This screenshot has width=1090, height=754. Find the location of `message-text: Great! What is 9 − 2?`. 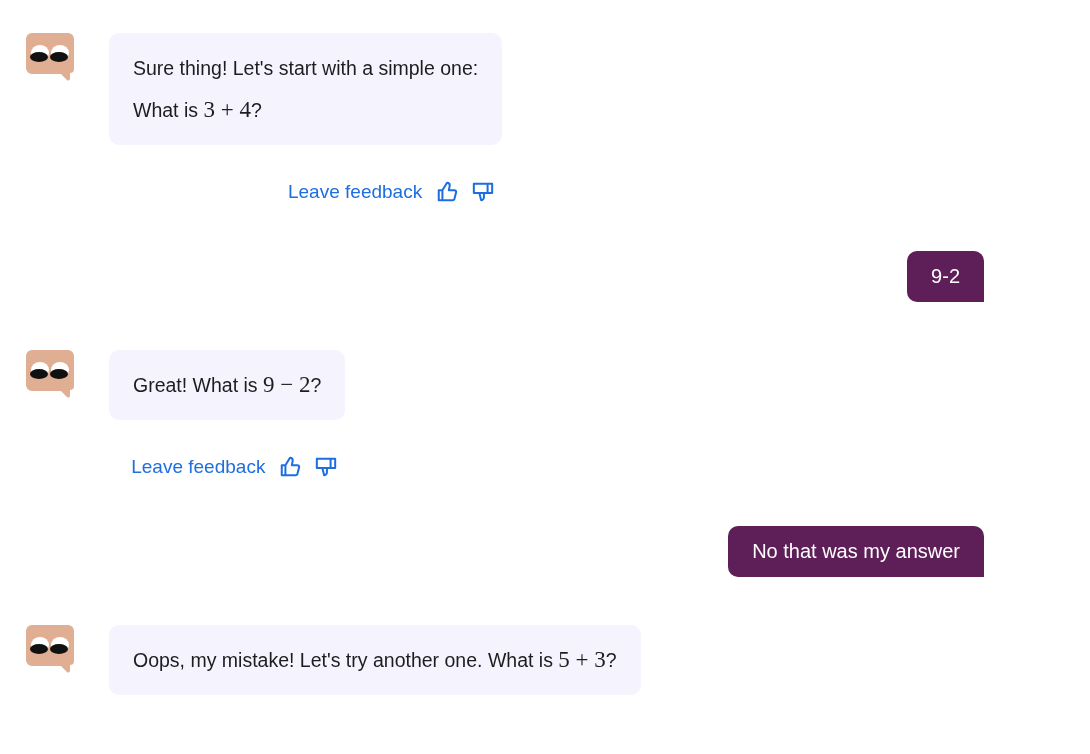

message-text: Great! What is 9 − 2? is located at coordinates (227, 385).